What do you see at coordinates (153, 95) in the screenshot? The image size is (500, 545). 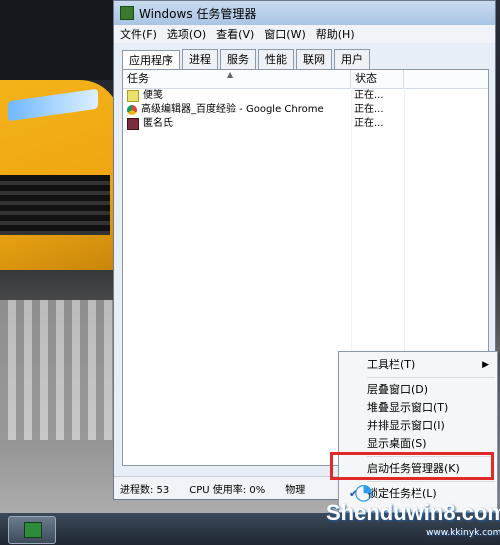 I see `task-name: 便笺` at bounding box center [153, 95].